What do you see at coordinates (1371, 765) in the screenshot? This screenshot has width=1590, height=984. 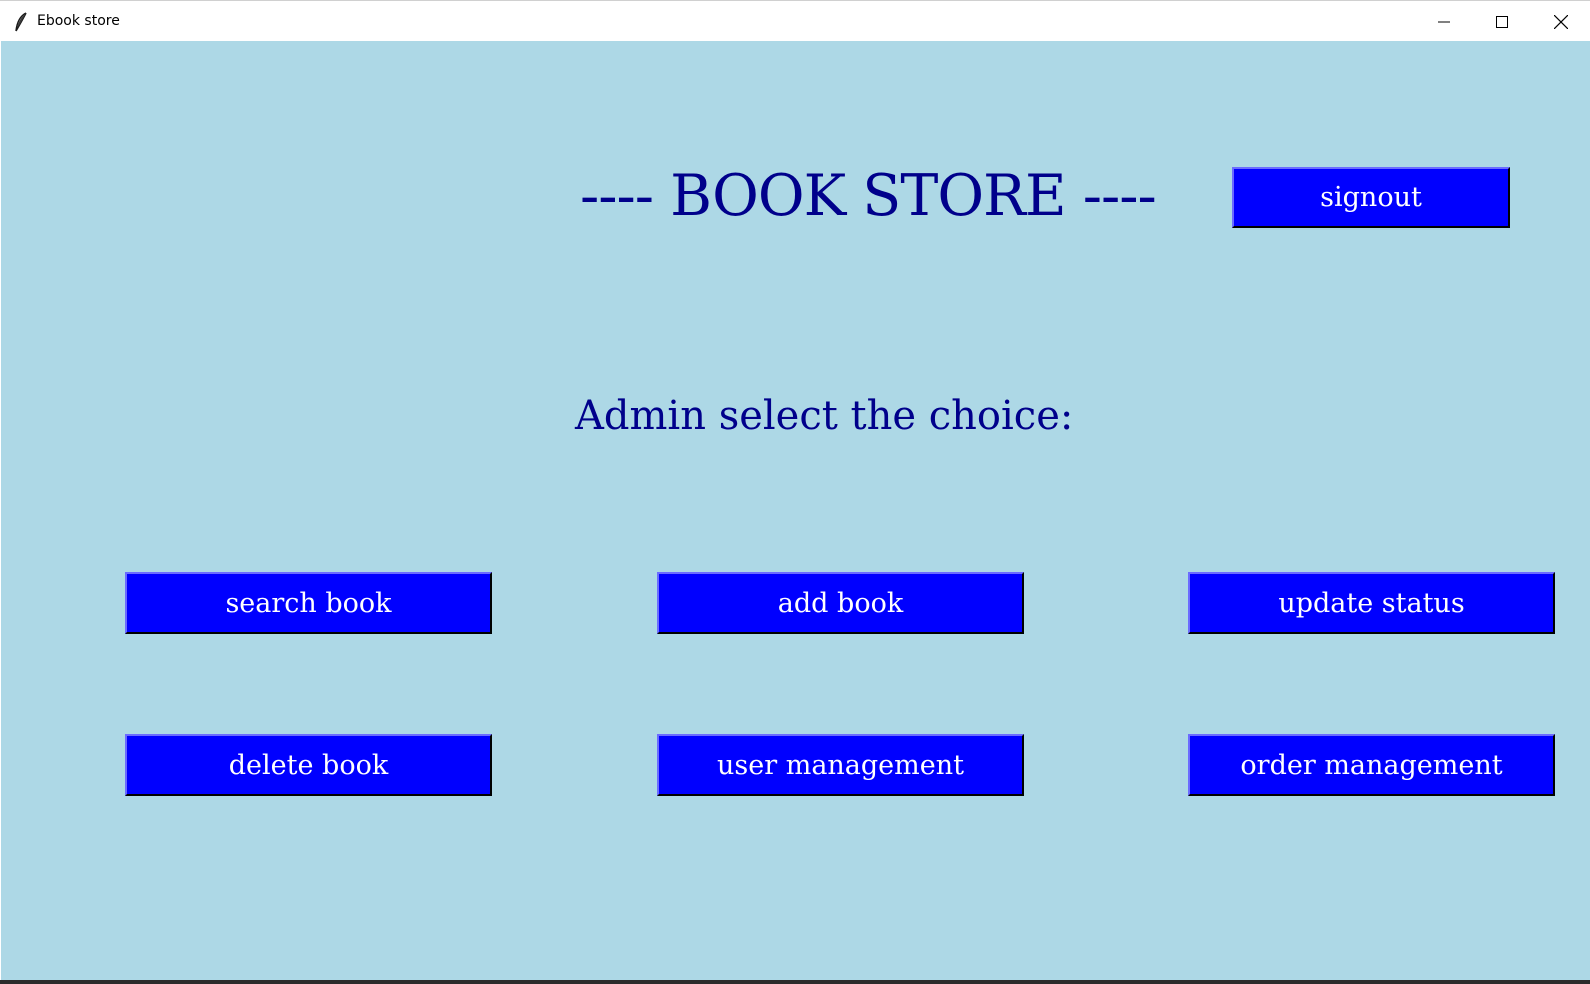 I see `order-management-button: order management` at bounding box center [1371, 765].